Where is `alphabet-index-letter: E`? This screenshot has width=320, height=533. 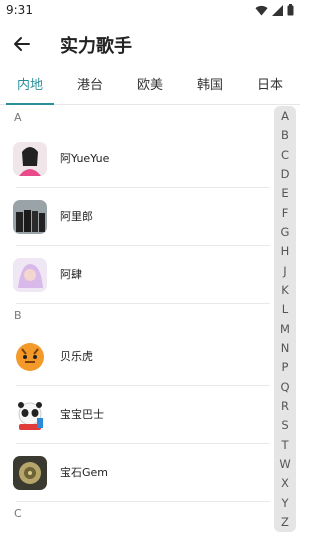
alphabet-index-letter: E is located at coordinates (284, 193).